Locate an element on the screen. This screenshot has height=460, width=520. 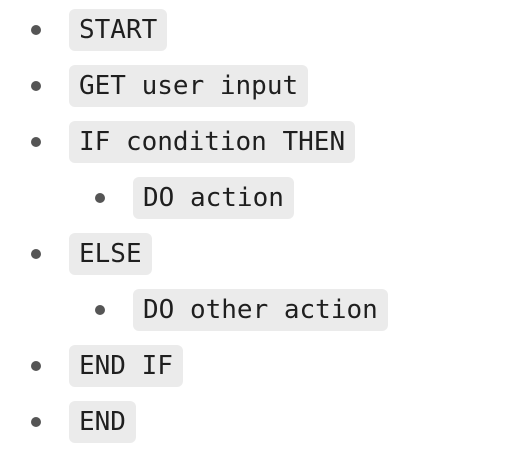
code-snippet: END IF is located at coordinates (126, 366).